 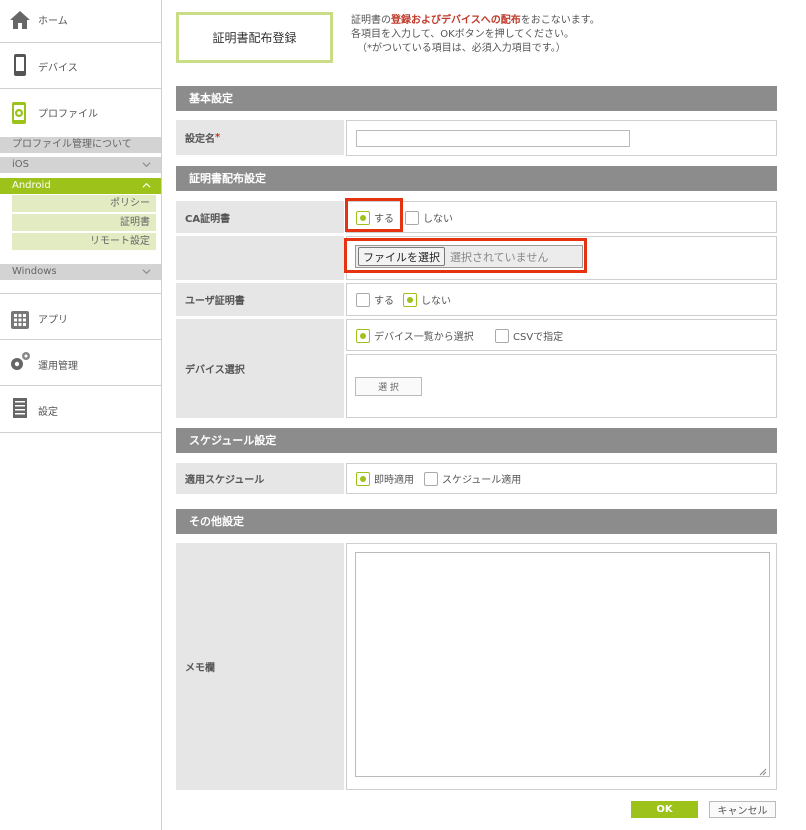 I want to click on cancel-button: キャンセル, so click(x=742, y=809).